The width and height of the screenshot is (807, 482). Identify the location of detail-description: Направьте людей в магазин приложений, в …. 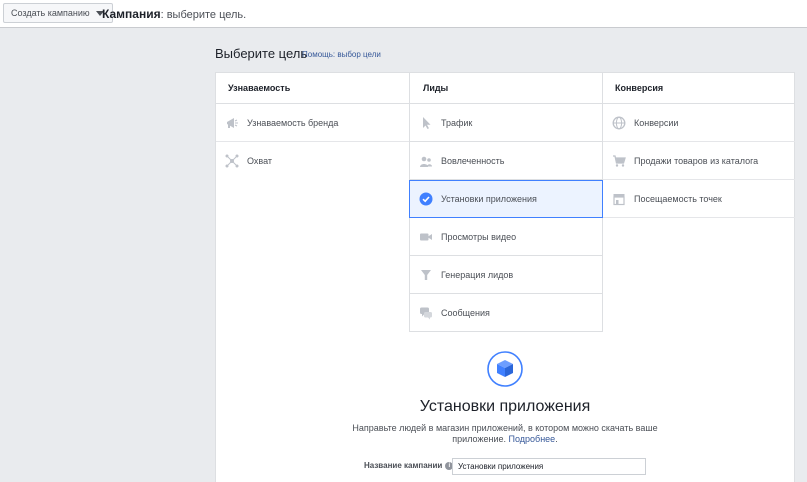
(505, 433).